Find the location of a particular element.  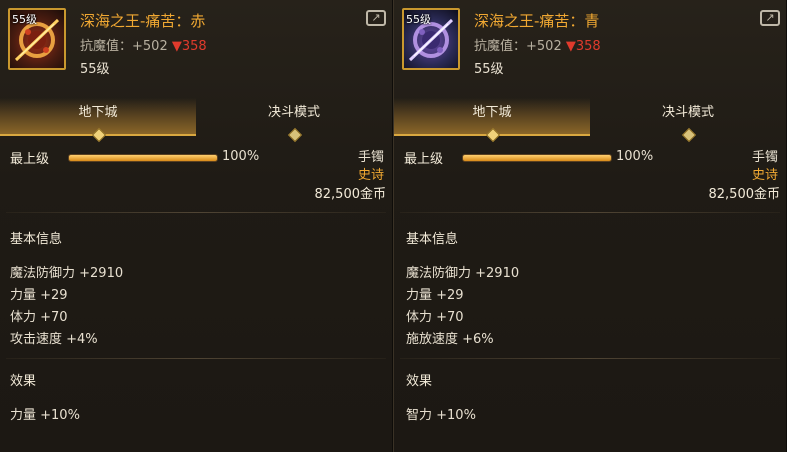

item-name: 深海之王-痛苦：青 is located at coordinates (537, 21).